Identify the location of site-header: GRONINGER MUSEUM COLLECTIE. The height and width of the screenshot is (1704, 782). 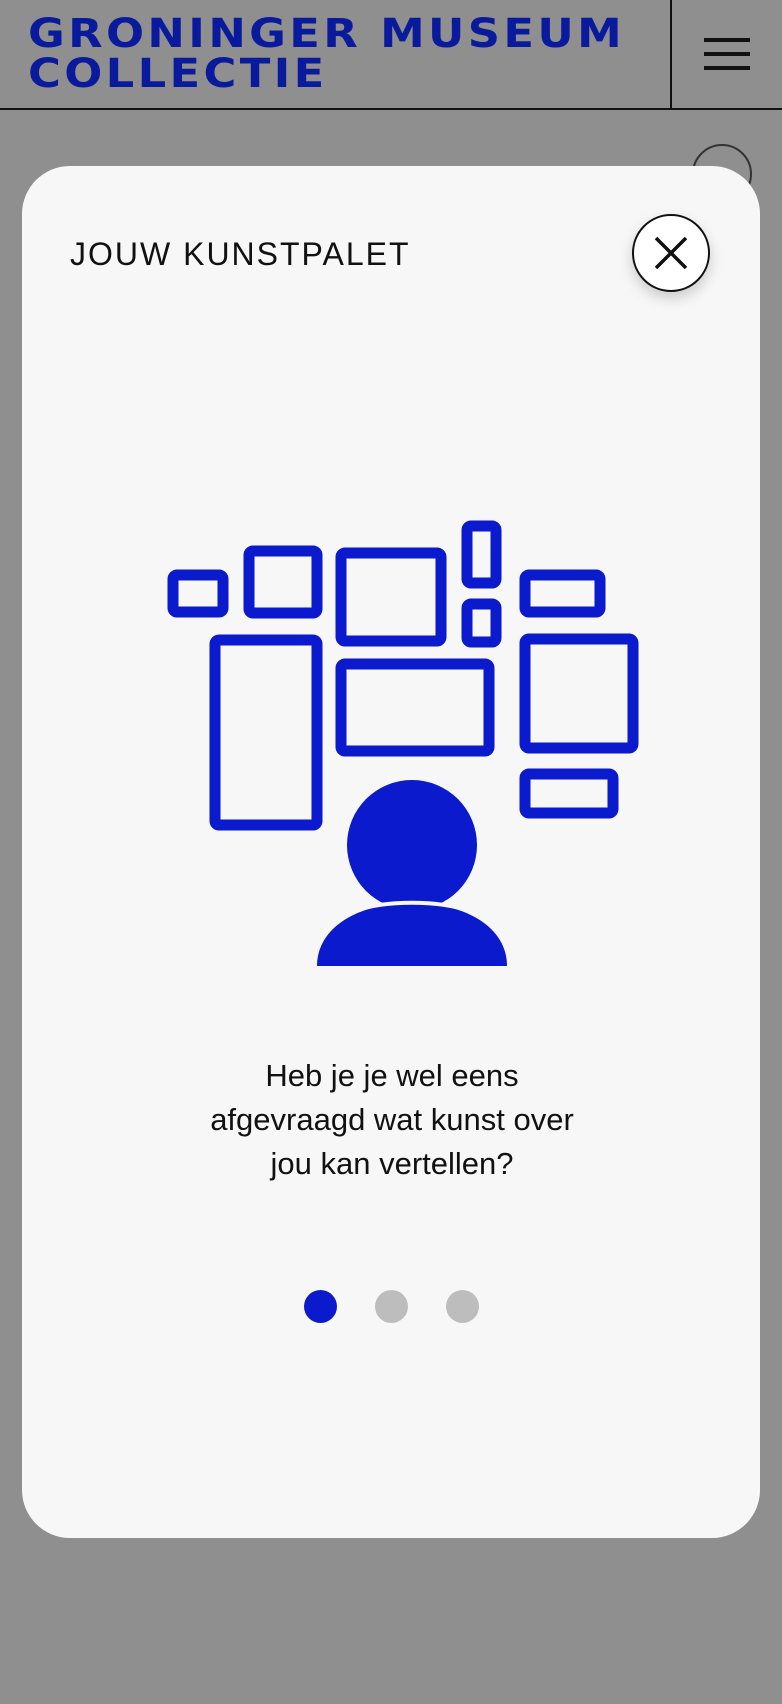
(391, 55).